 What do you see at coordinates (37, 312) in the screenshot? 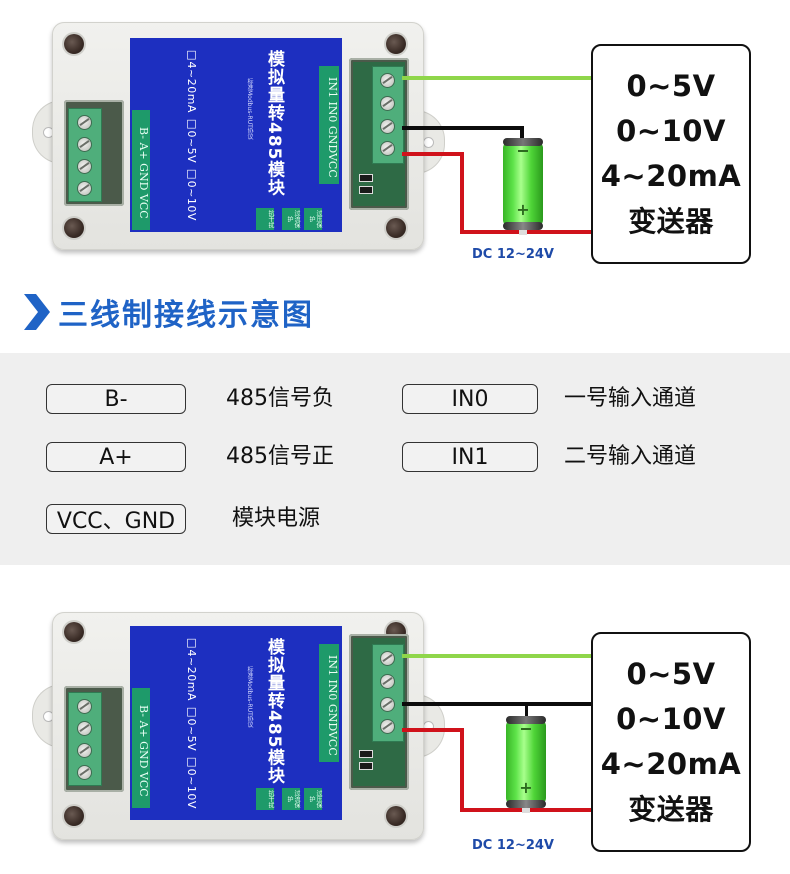
I see `chevron-right-icon` at bounding box center [37, 312].